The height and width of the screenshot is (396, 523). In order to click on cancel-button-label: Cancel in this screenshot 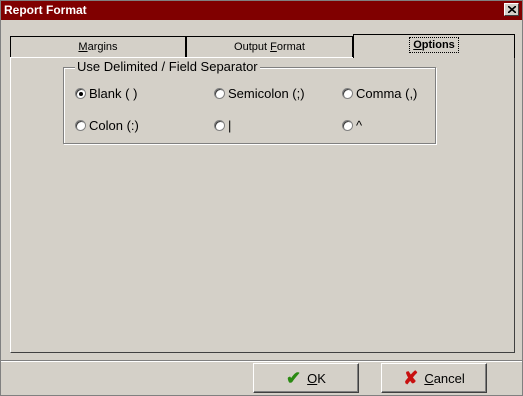, I will do `click(444, 378)`.